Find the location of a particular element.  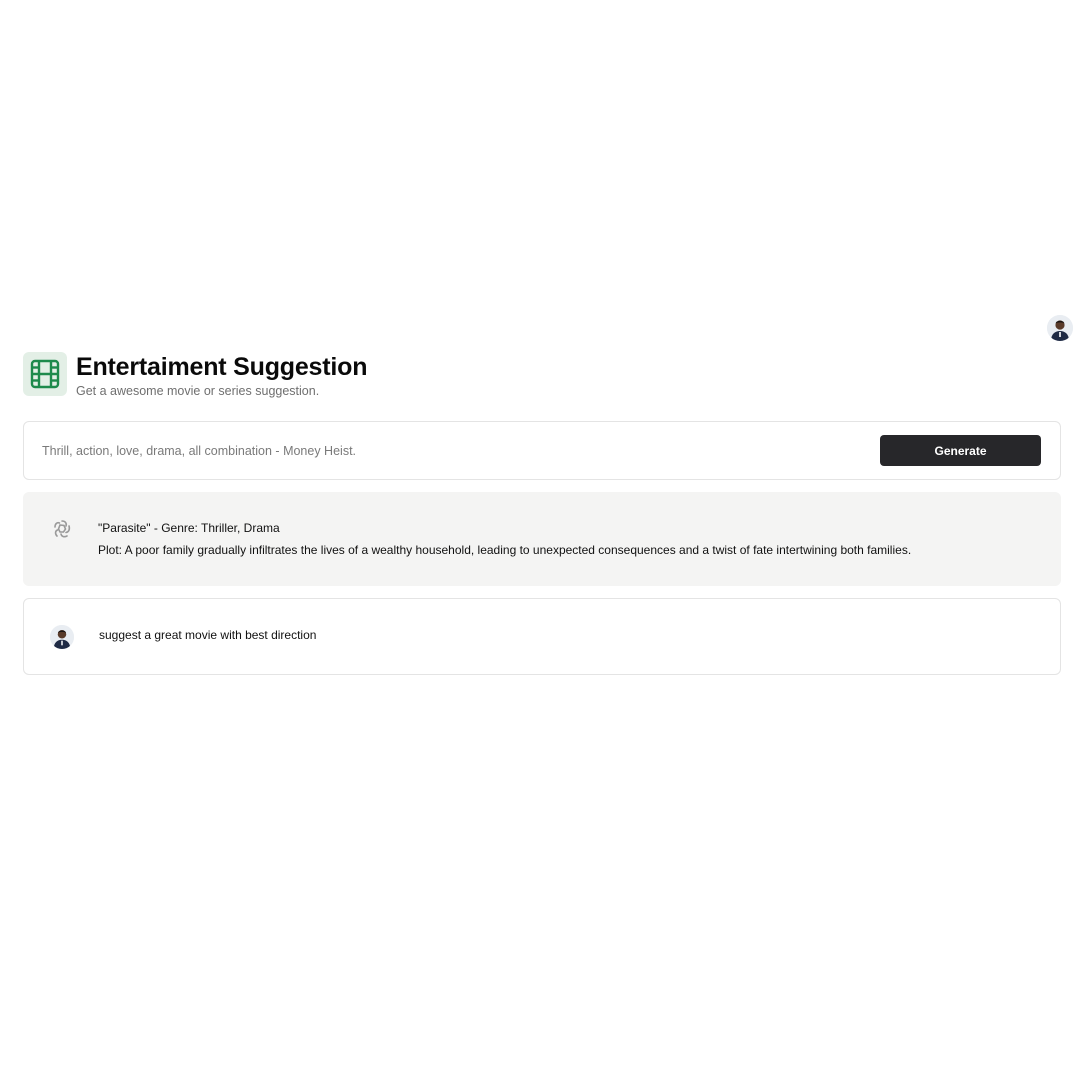

page-title: Entertaiment Suggestion is located at coordinates (222, 367).